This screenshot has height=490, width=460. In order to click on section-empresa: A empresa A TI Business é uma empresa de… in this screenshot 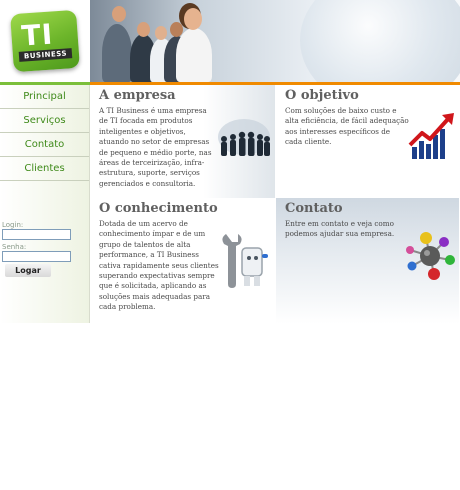, I will do `click(185, 141)`.